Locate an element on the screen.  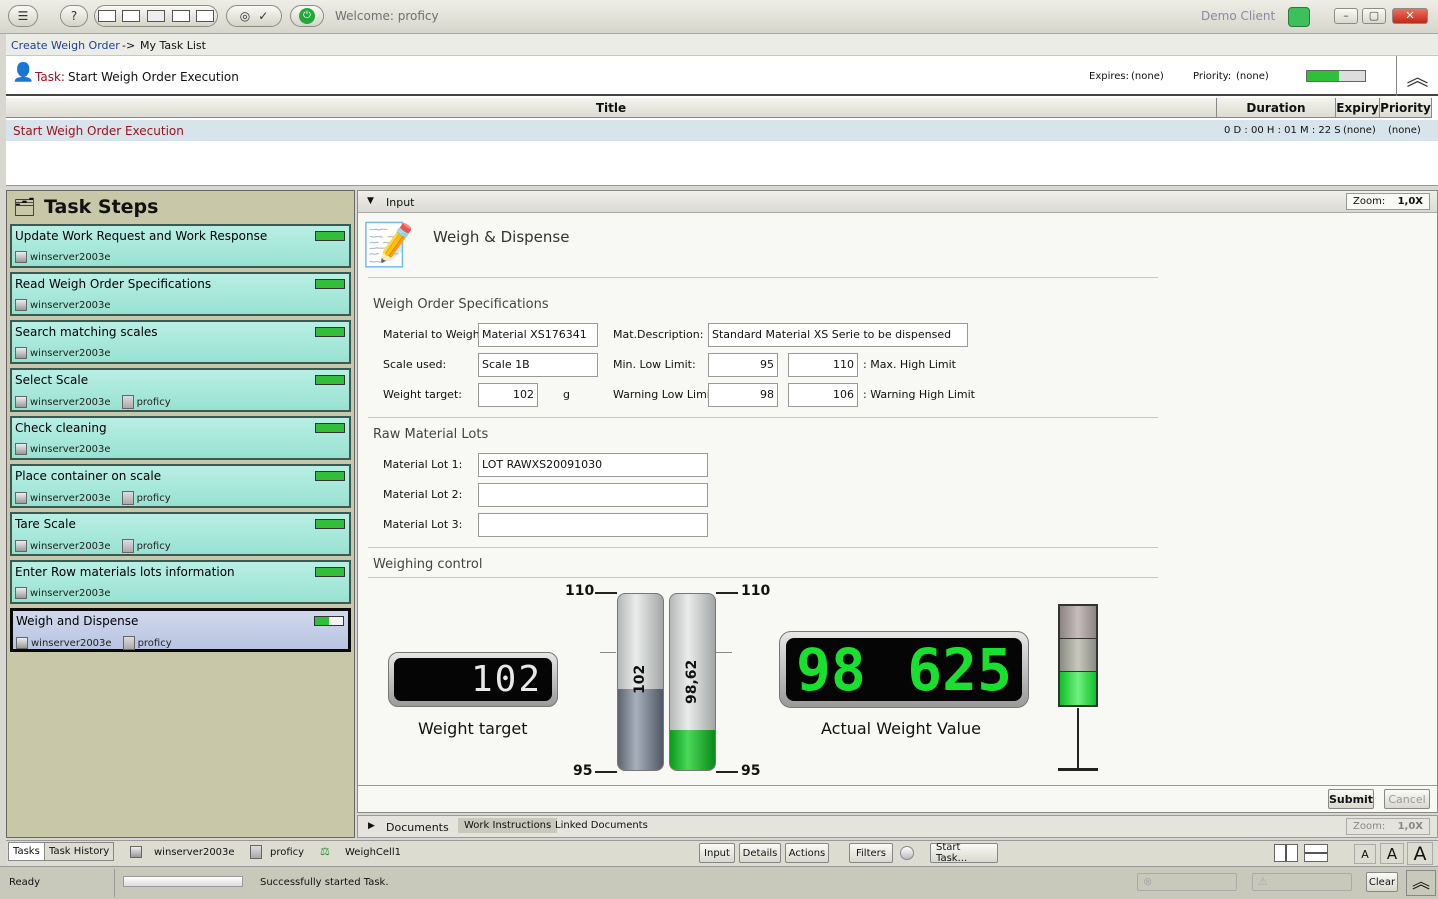
close-icon: ✕ is located at coordinates (1410, 15).